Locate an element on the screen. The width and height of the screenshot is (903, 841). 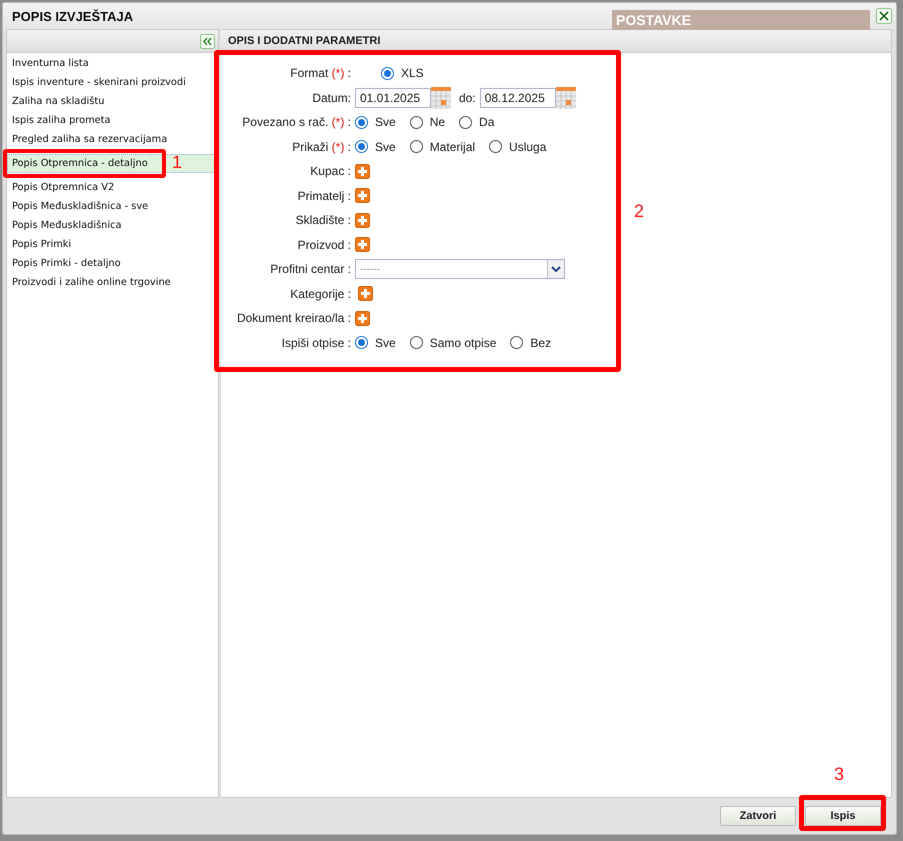
annotation-number: 2 is located at coordinates (639, 211).